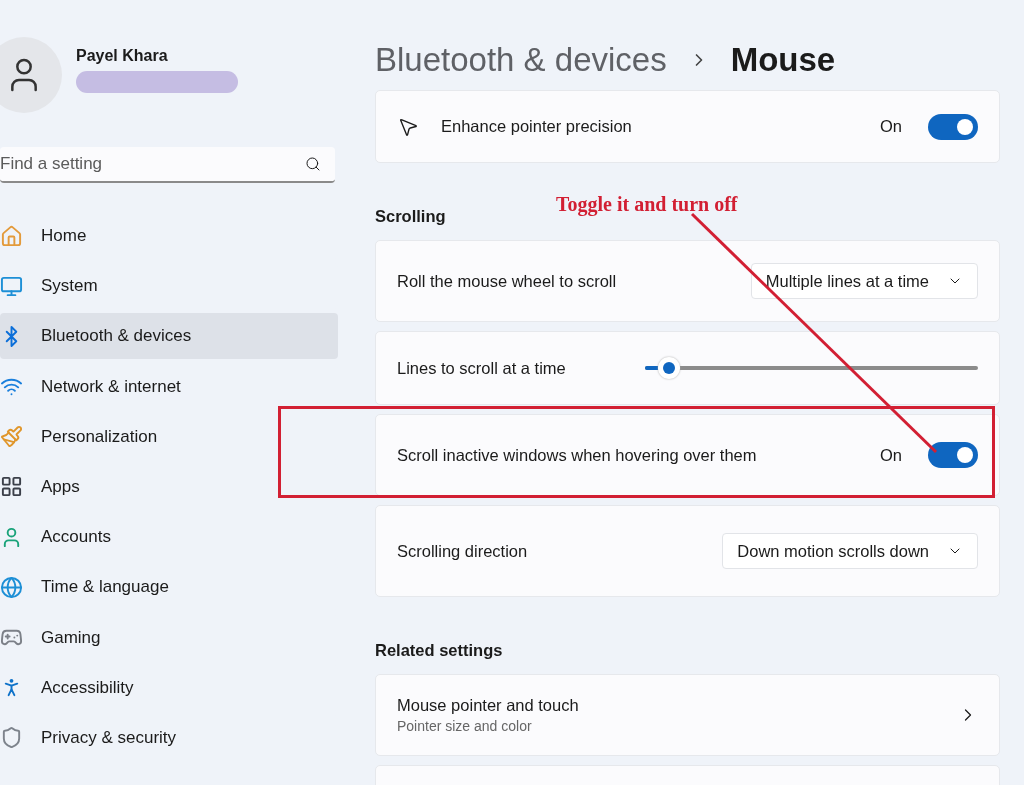 This screenshot has height=785, width=1024. Describe the element at coordinates (687, 715) in the screenshot. I see `setting-link-card: Mouse pointer and touch Pointer size and color` at that location.